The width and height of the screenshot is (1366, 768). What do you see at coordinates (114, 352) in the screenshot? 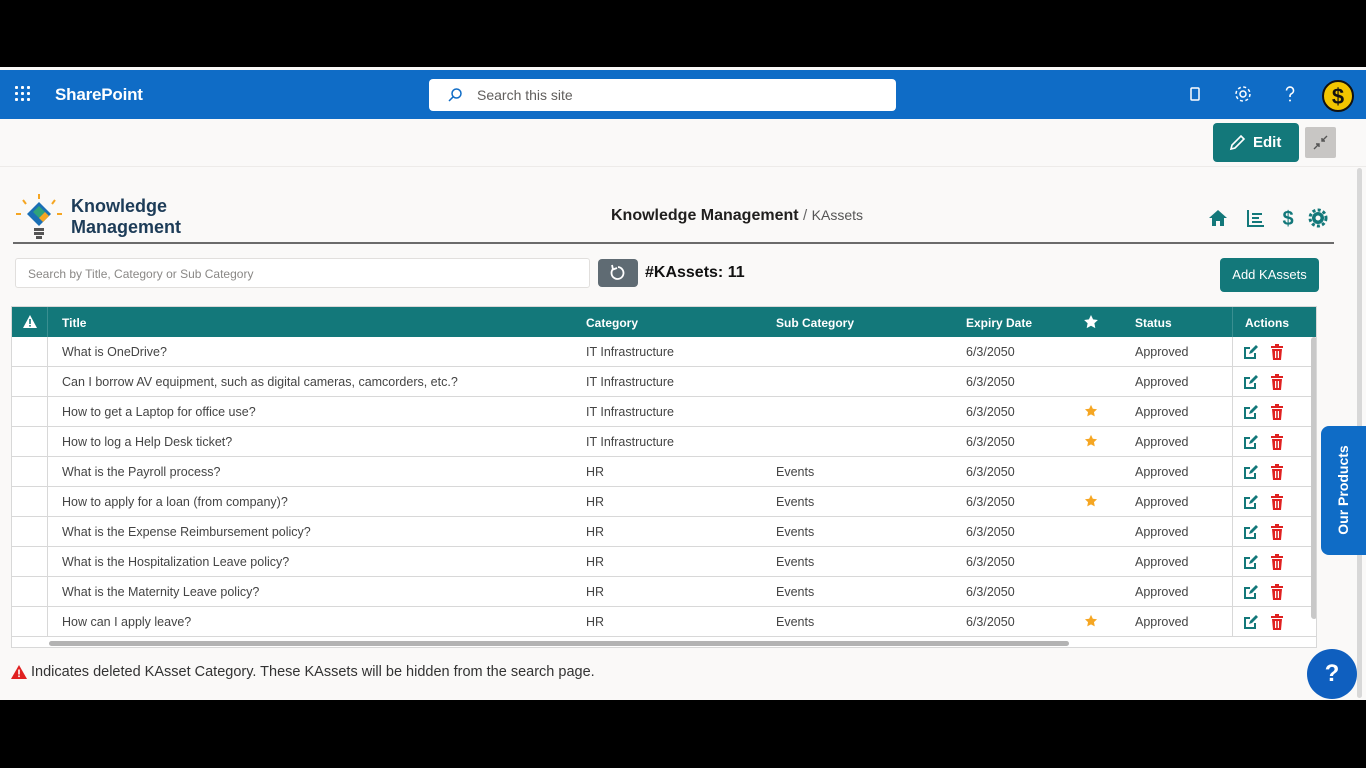
I see `cell-title: What is OneDrive?` at bounding box center [114, 352].